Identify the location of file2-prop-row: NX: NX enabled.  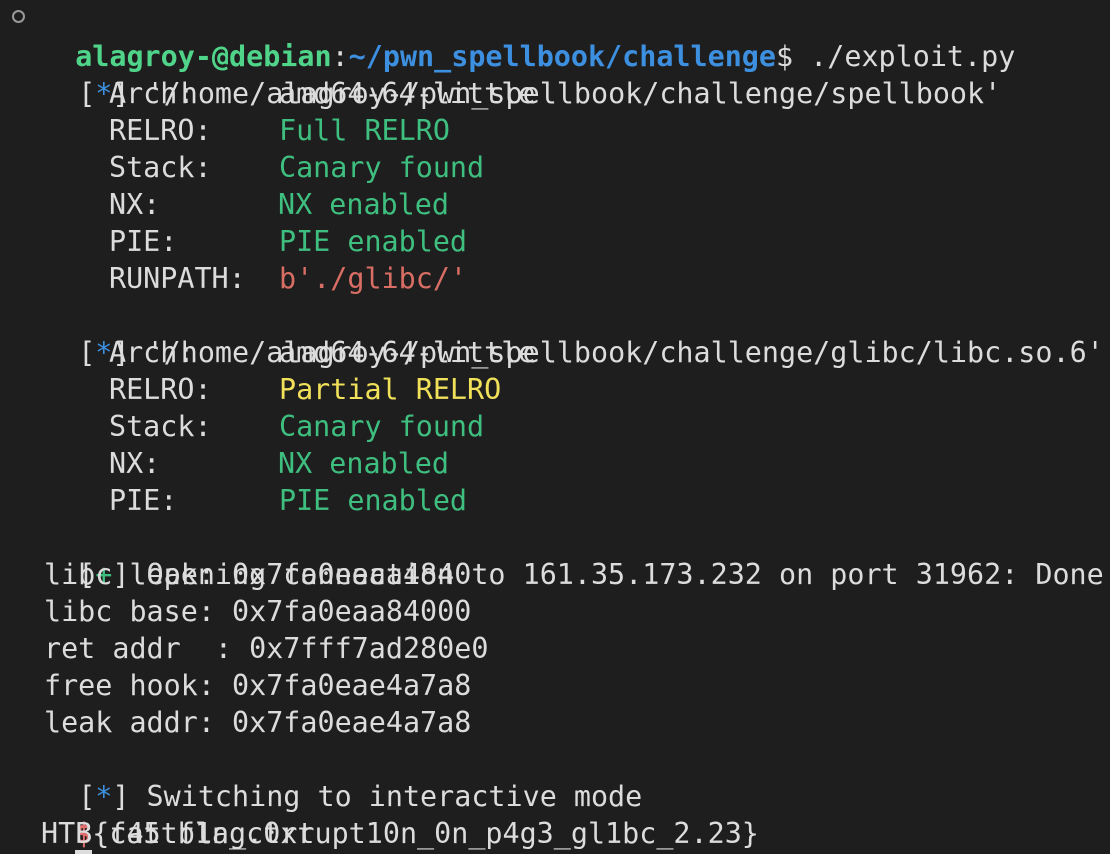
(224, 463).